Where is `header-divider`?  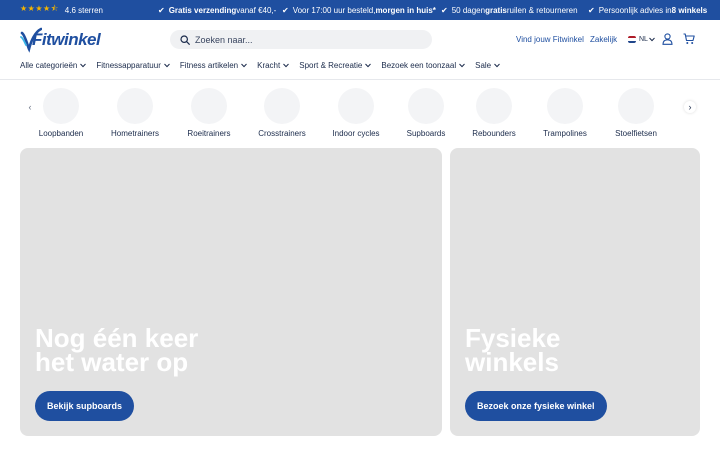 header-divider is located at coordinates (360, 79).